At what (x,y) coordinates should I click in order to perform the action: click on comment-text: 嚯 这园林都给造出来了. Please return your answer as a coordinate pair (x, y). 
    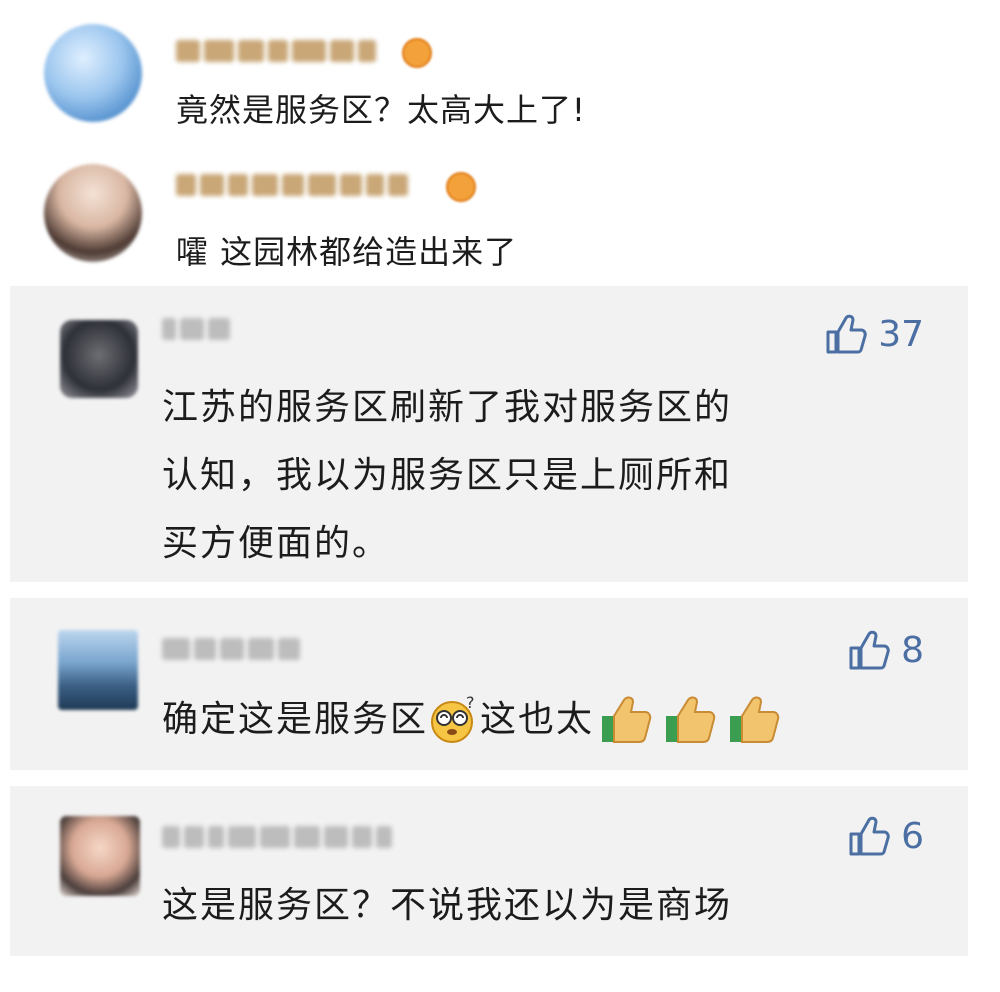
    Looking at the image, I should click on (347, 252).